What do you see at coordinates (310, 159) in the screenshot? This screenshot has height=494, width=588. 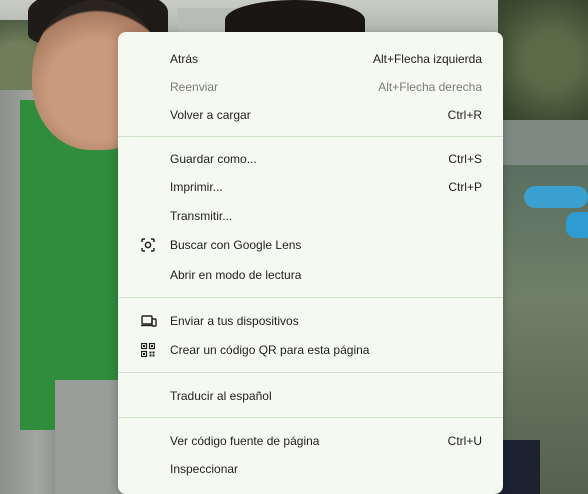 I see `menu-item-save-as: Guardar como... Ctrl+S` at bounding box center [310, 159].